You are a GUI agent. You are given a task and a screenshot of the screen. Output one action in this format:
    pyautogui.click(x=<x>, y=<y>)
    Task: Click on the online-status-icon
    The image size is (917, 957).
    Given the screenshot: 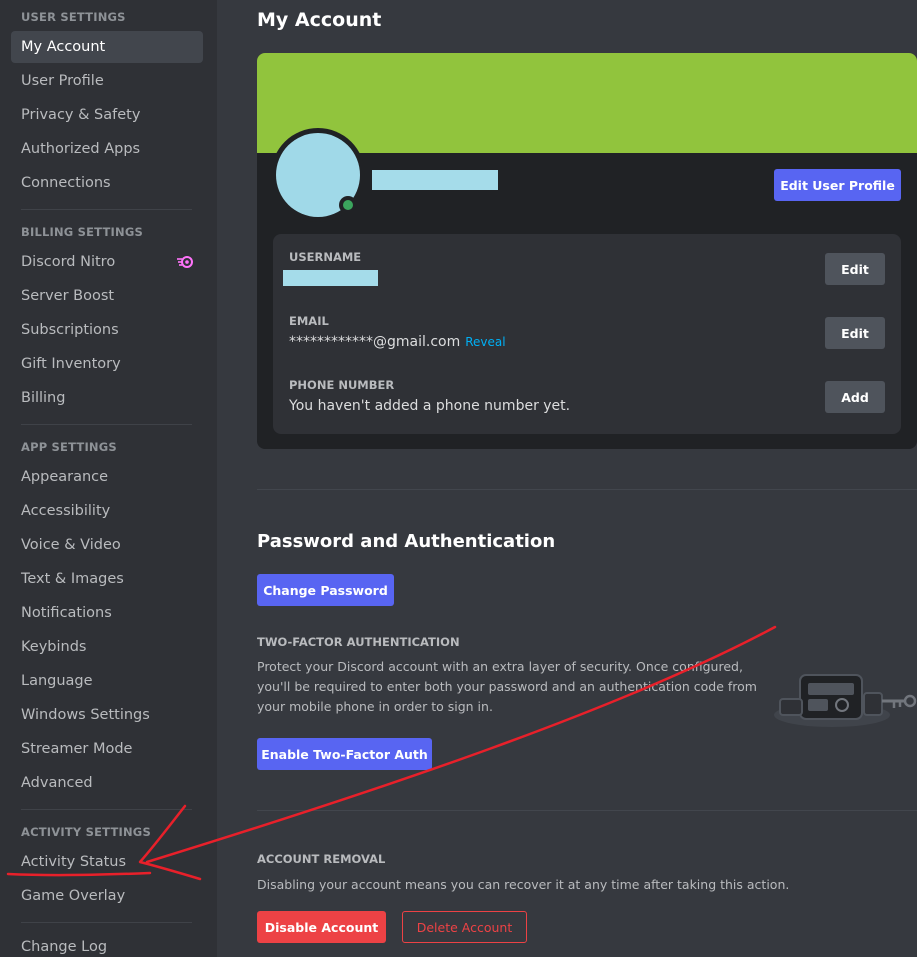 What is the action you would take?
    pyautogui.click(x=348, y=205)
    